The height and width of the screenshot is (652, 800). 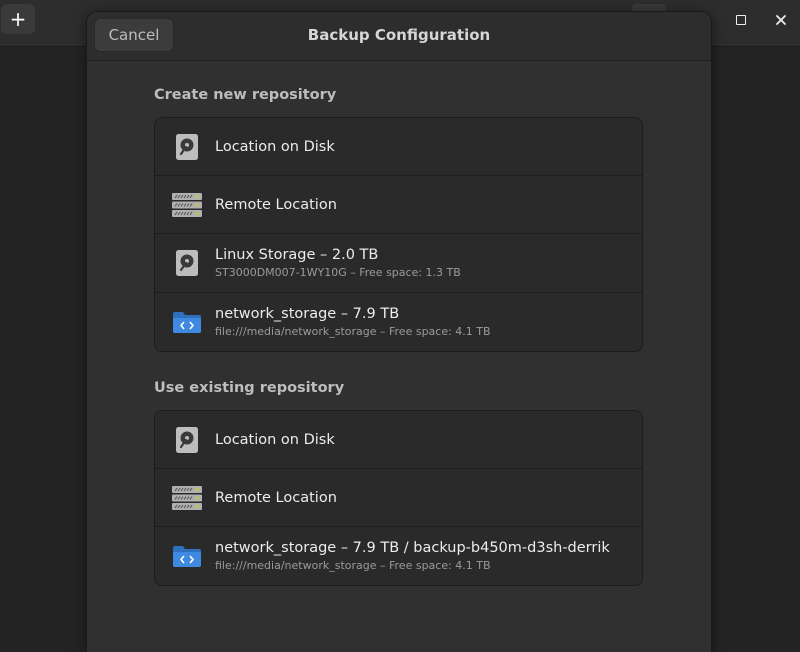 I want to click on row-subtitle: ST3000DM007-1WY10G – Free space: 1.3 TB, so click(x=338, y=272).